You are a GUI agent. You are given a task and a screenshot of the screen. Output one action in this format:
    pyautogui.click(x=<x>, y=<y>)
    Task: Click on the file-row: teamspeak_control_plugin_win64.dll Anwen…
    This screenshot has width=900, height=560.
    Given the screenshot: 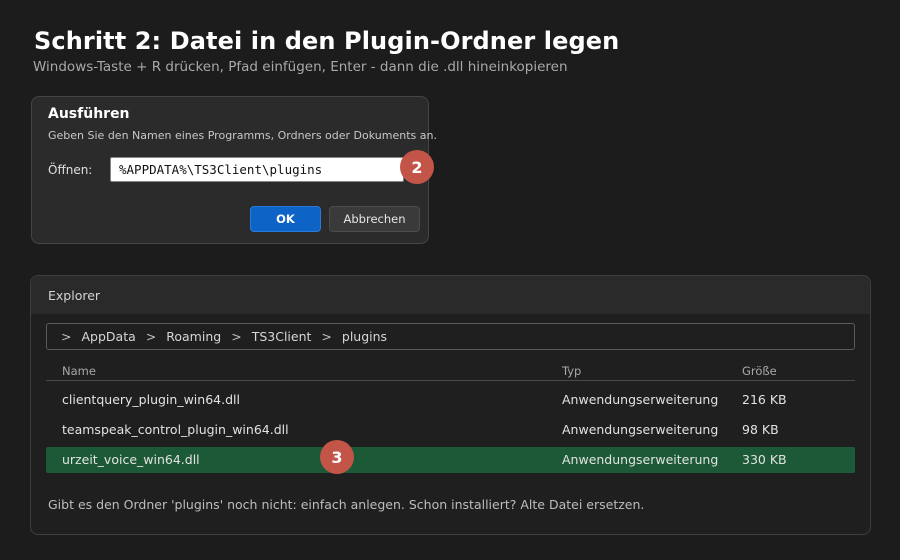 What is the action you would take?
    pyautogui.click(x=450, y=430)
    